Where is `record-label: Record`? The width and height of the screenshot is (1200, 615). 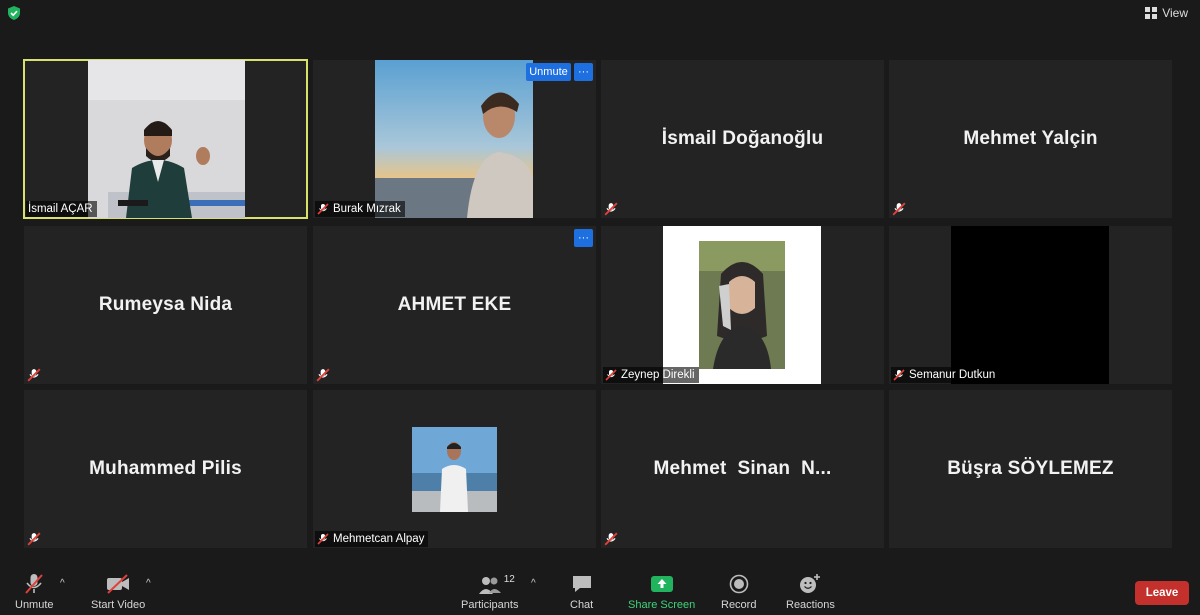
record-label: Record is located at coordinates (739, 605).